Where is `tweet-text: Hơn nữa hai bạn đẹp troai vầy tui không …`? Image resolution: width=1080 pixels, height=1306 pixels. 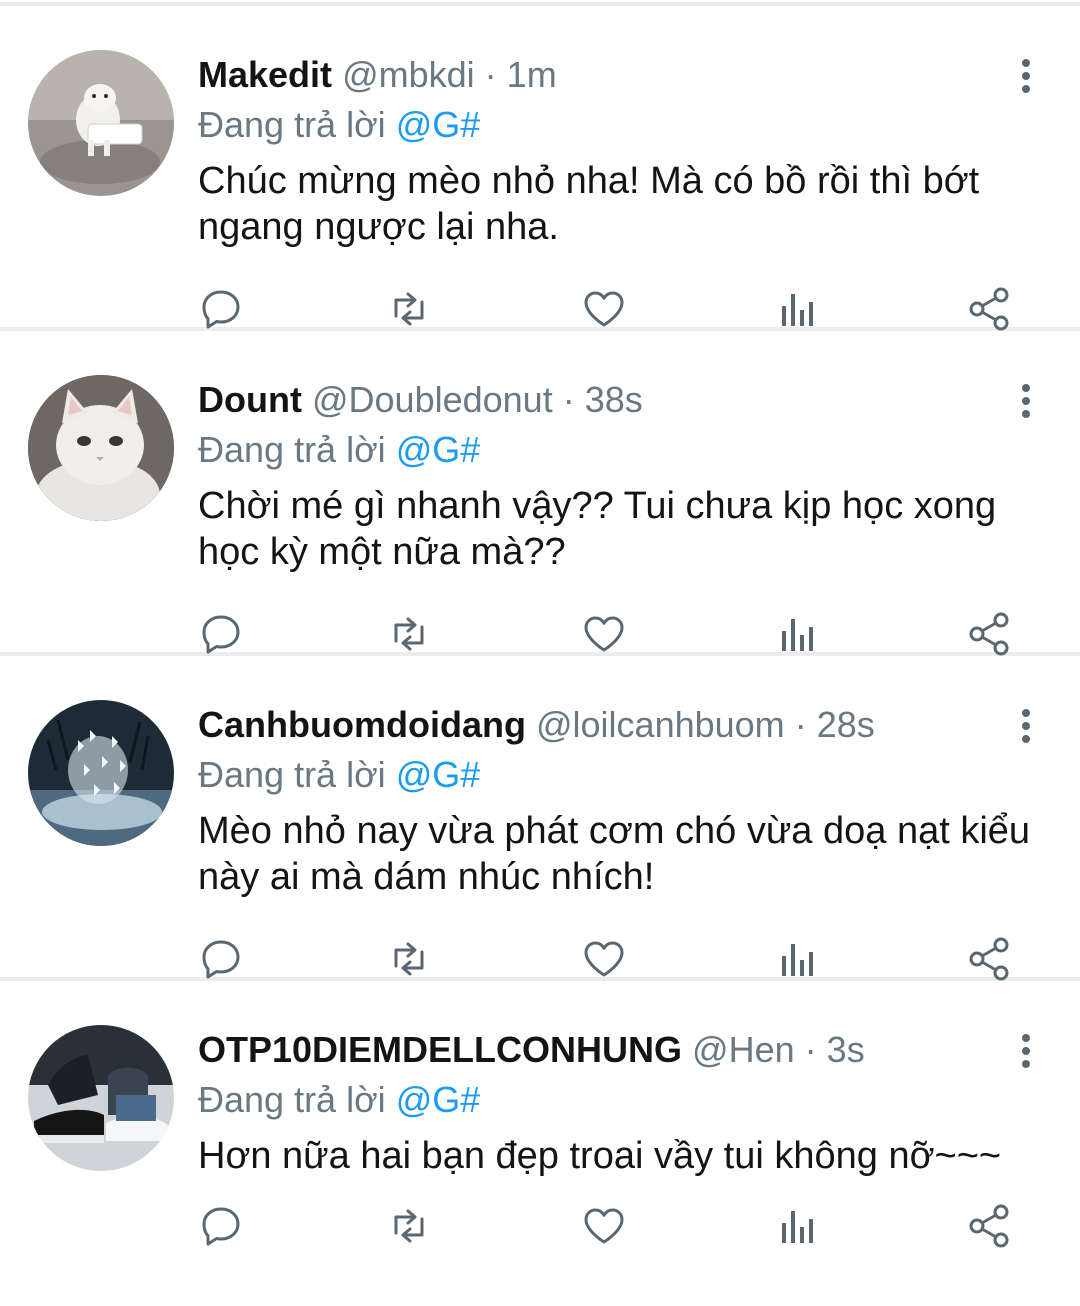
tweet-text: Hơn nữa hai bạn đẹp troai vầy tui không … is located at coordinates (600, 1156).